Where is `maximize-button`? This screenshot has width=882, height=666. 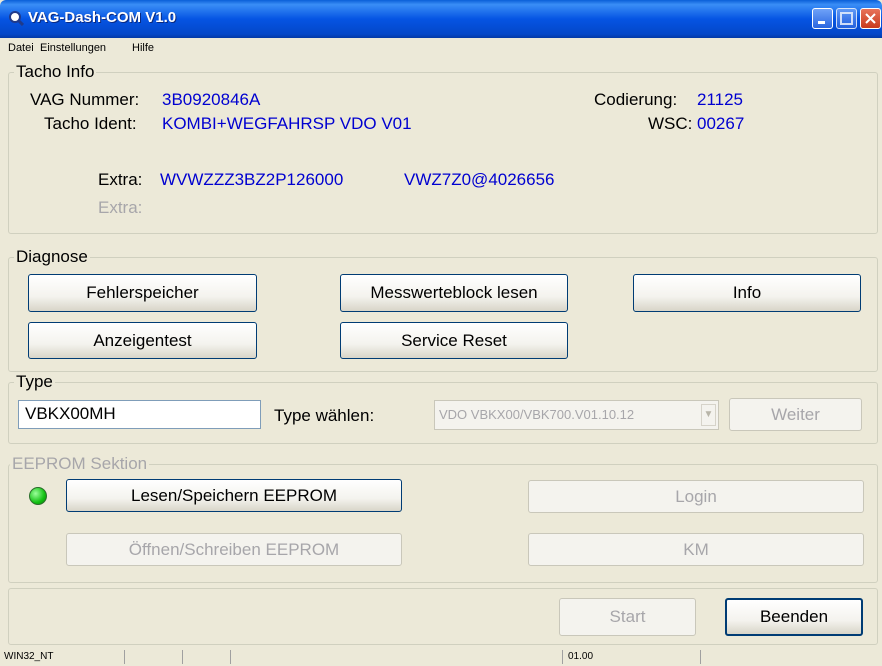 maximize-button is located at coordinates (846, 18).